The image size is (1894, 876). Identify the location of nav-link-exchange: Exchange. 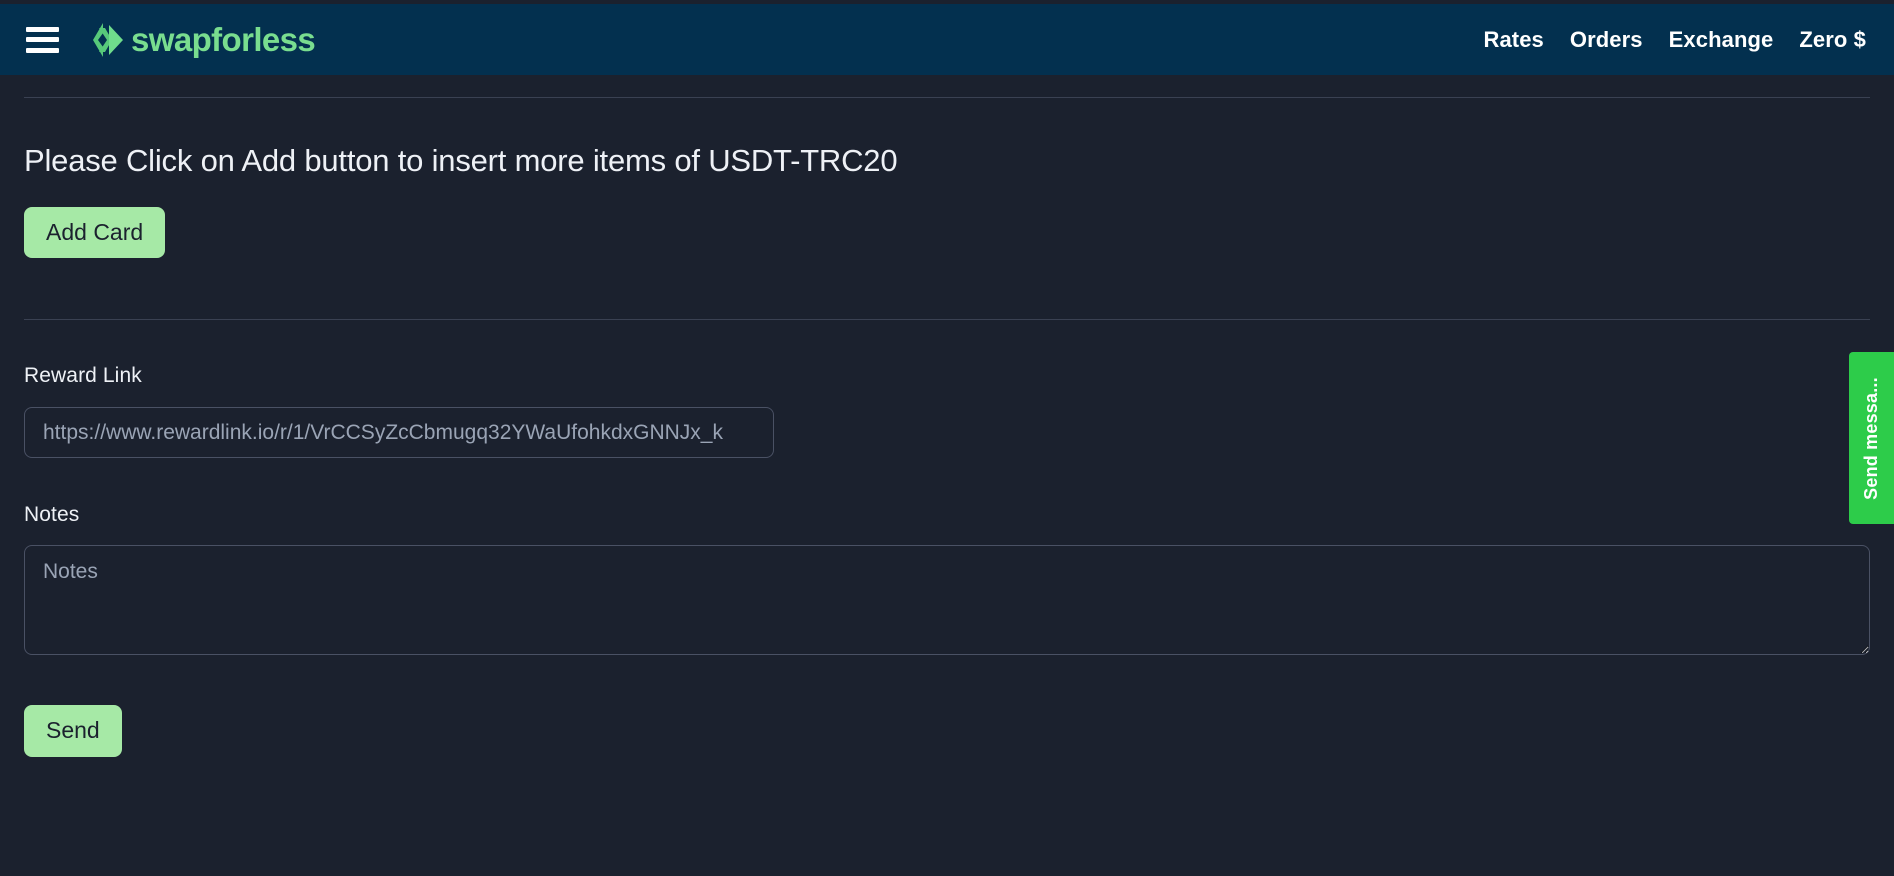
(1721, 40).